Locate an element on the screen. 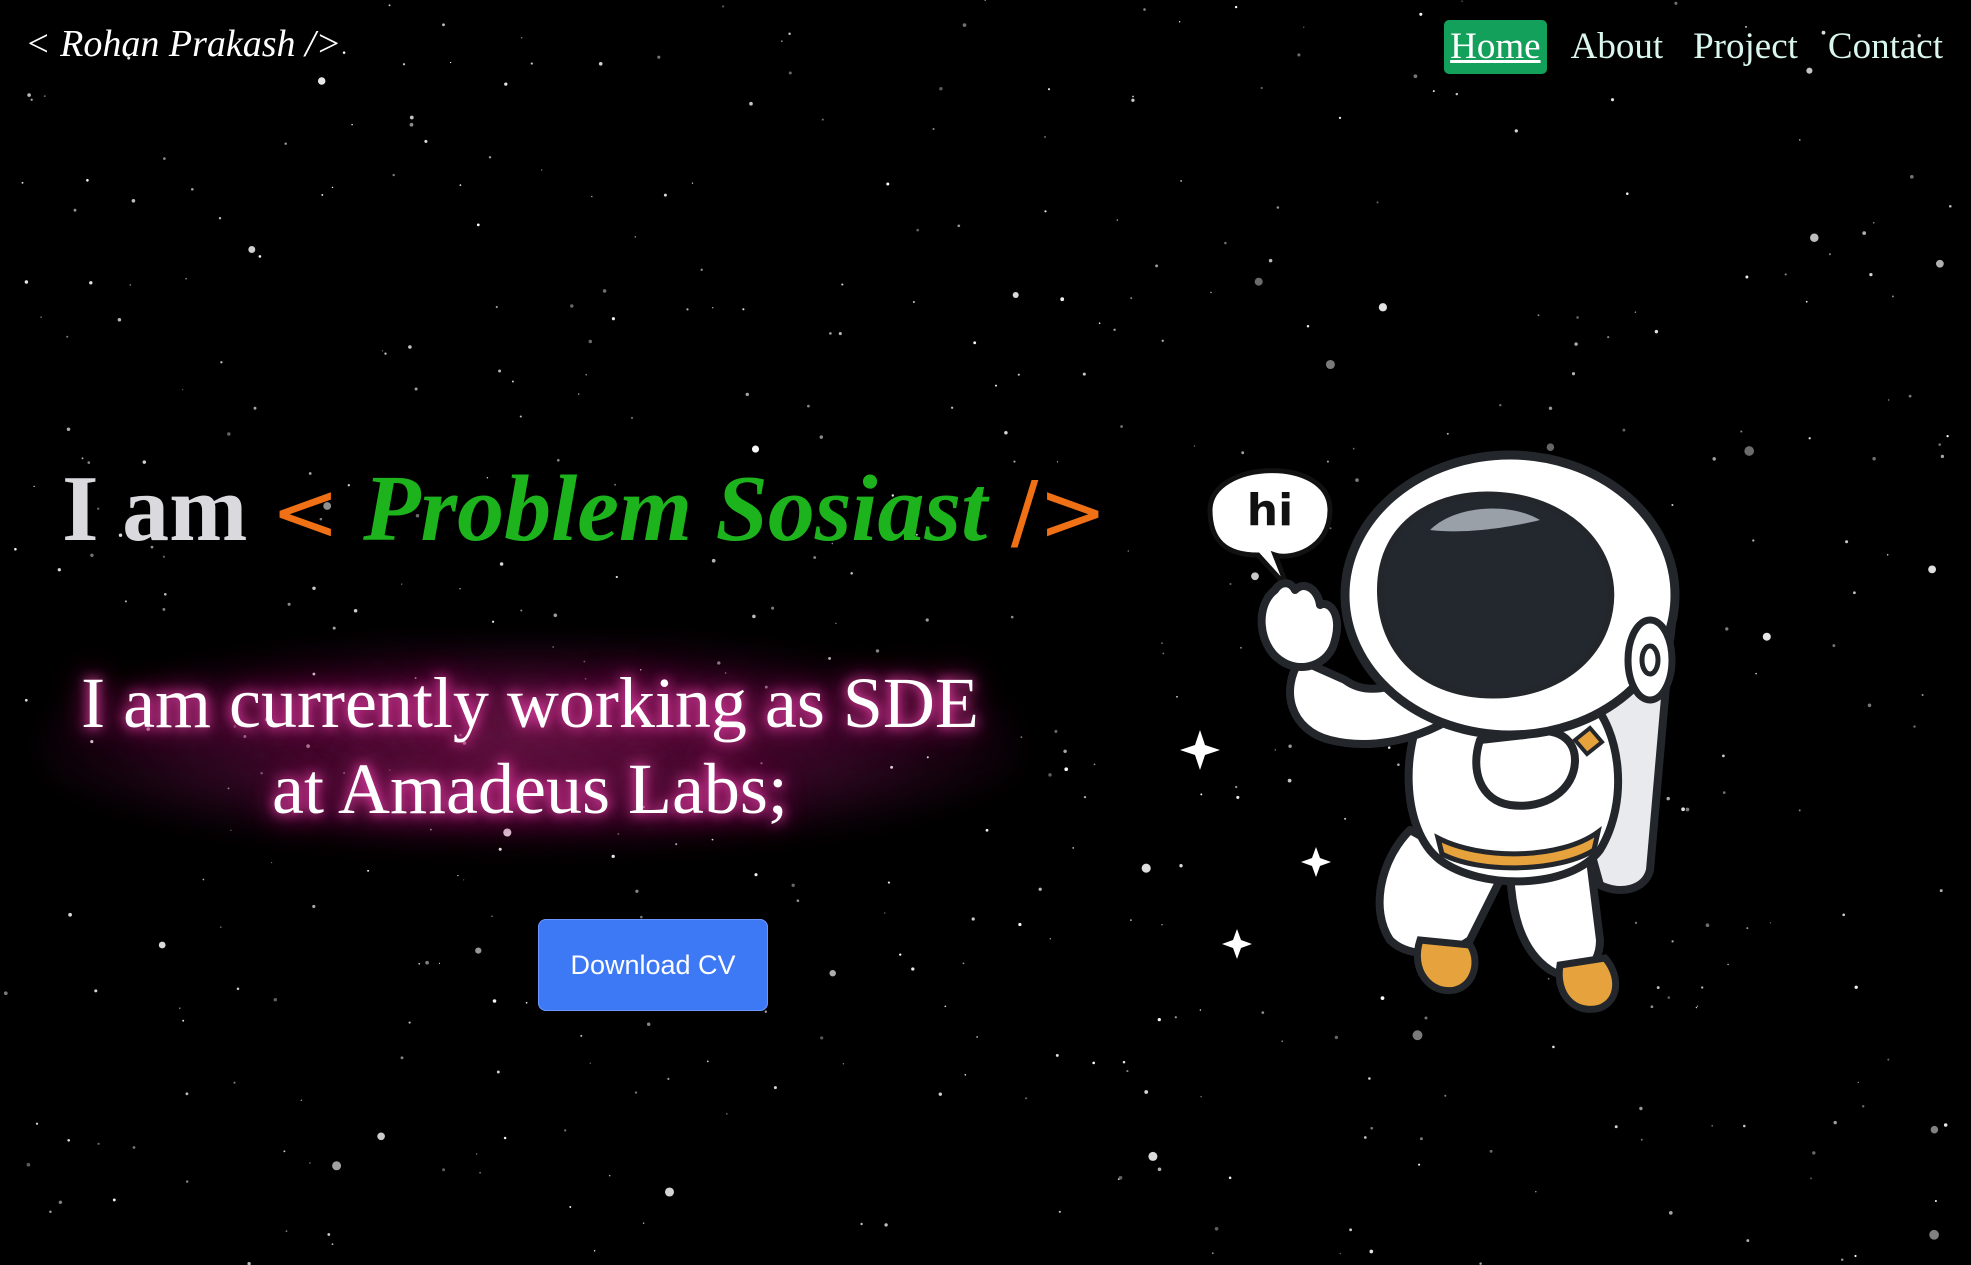 Image resolution: width=1971 pixels, height=1265 pixels. site-logo: < Rohan Prakash /> is located at coordinates (183, 44).